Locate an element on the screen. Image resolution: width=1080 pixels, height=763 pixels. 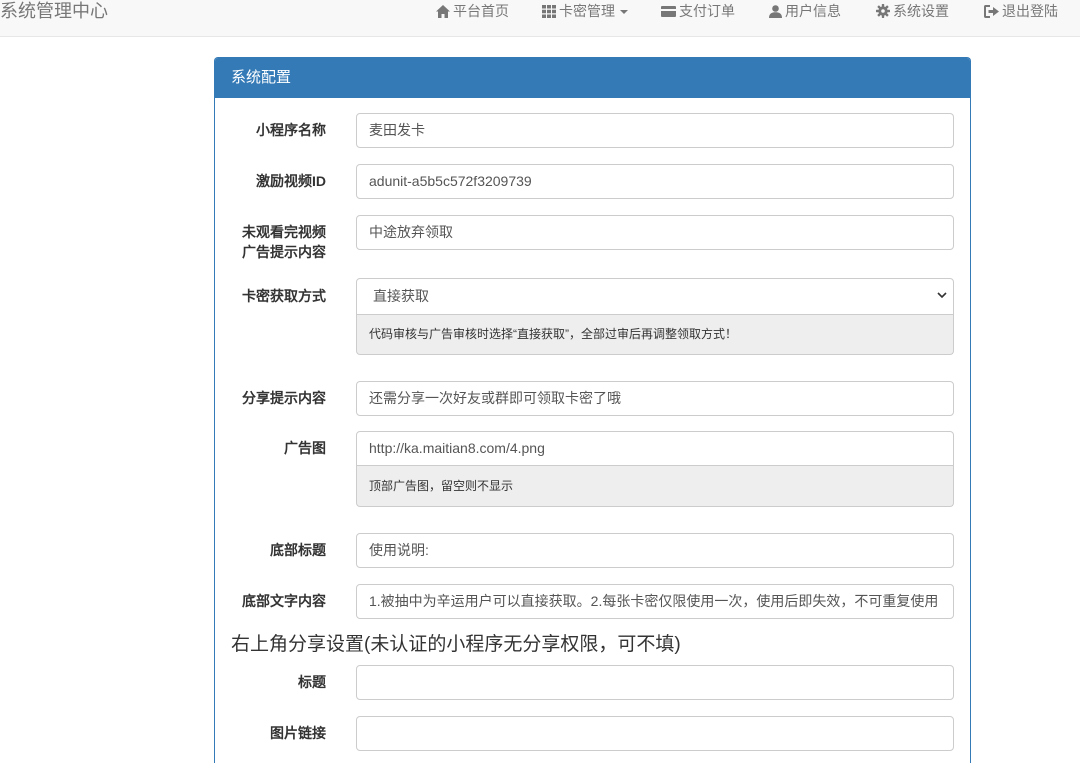
unwatched-input: 中途放弃领取 is located at coordinates (655, 232).